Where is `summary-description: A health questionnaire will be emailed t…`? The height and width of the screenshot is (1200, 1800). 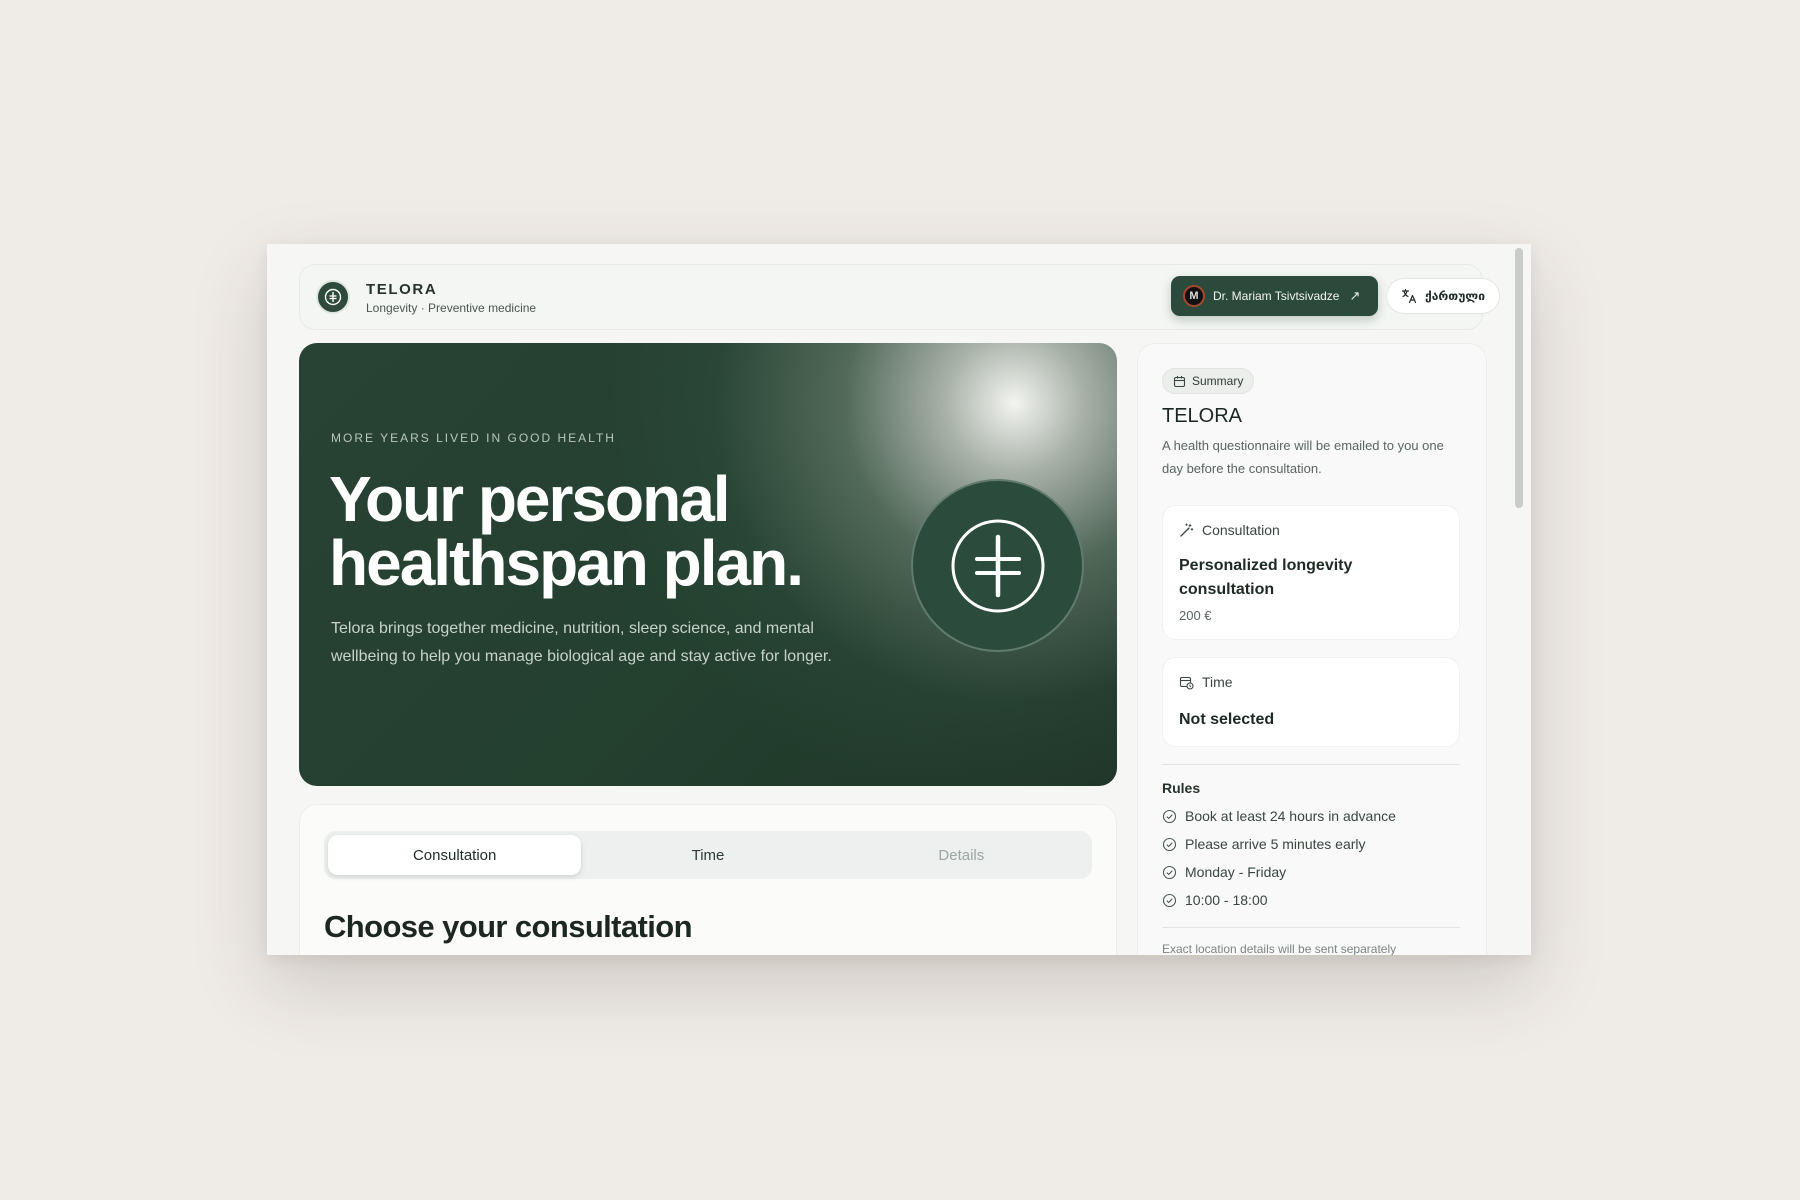 summary-description: A health questionnaire will be emailed t… is located at coordinates (1303, 457).